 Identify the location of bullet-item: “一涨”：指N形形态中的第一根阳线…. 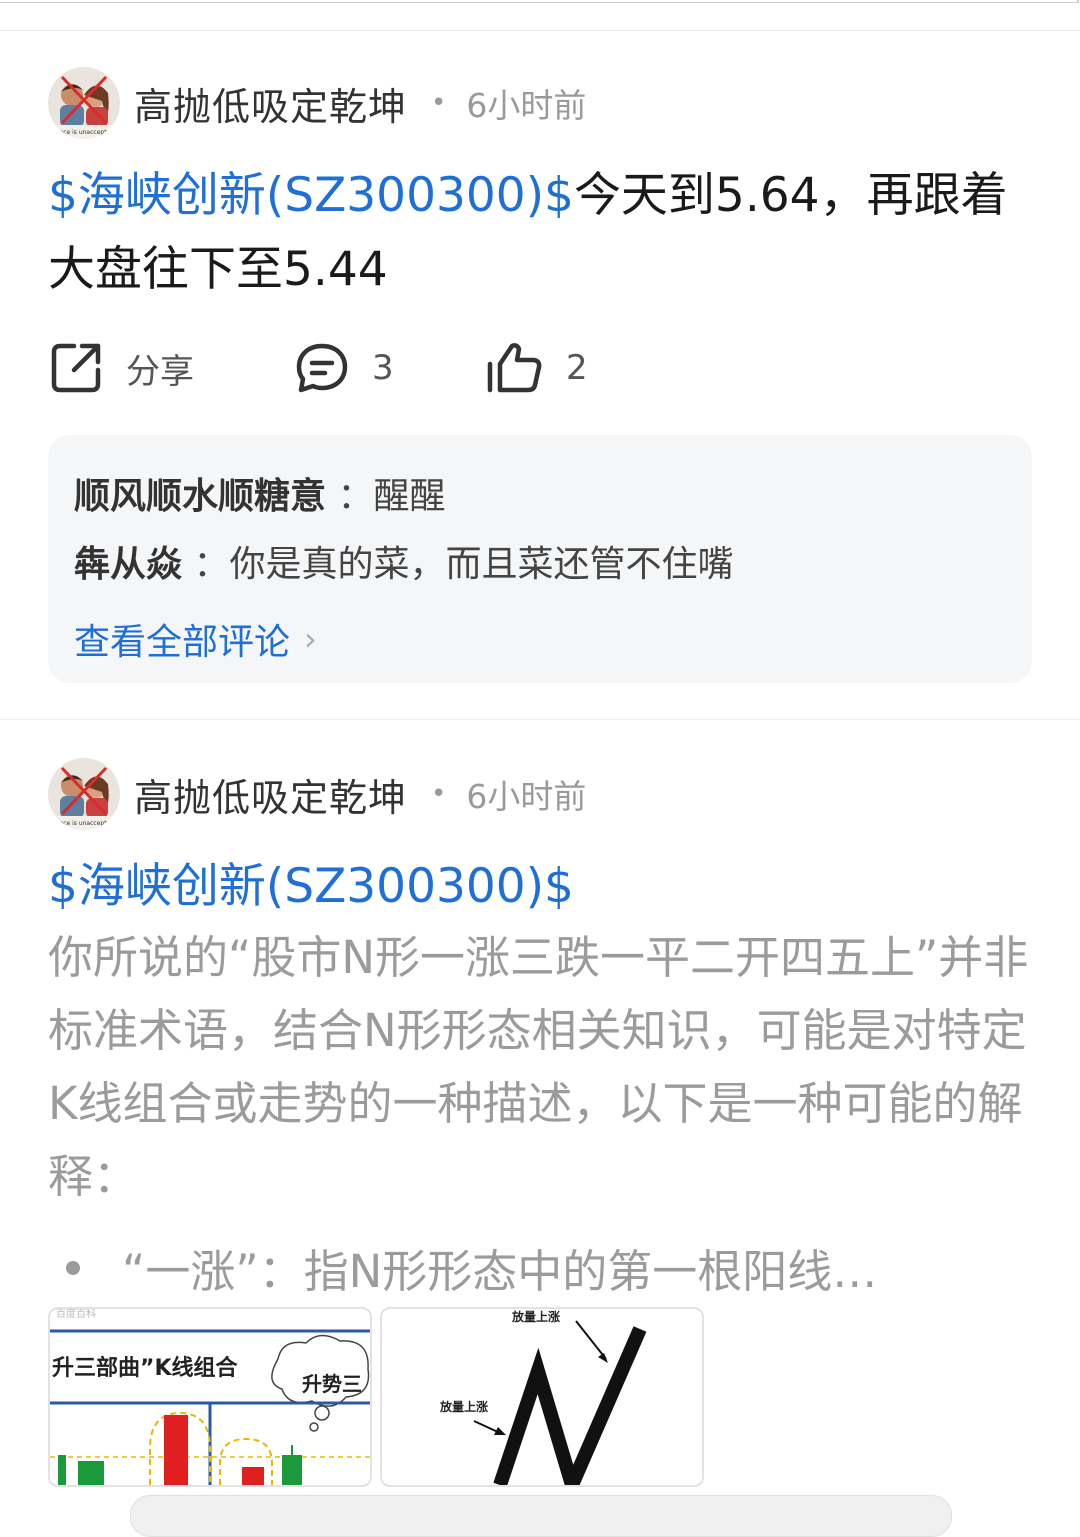
(548, 1267).